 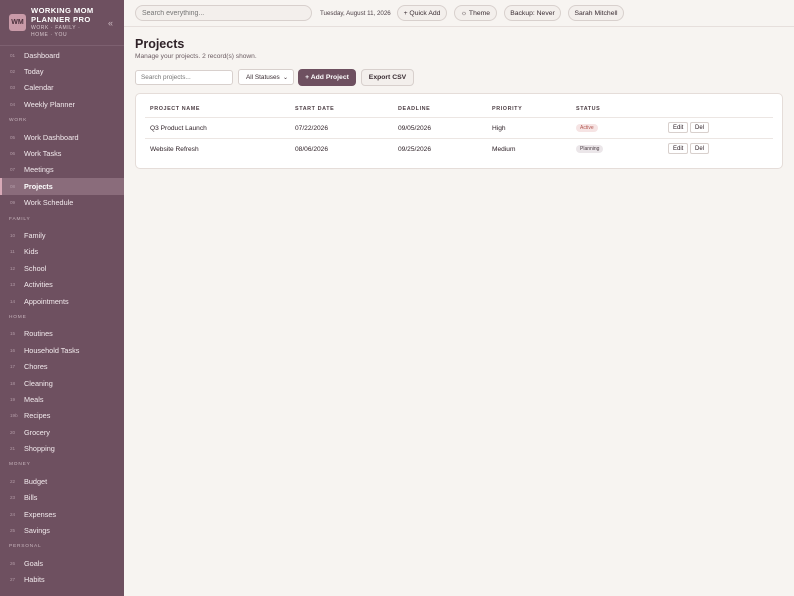 I want to click on sidebar-item-goals: 26 Goals, so click(x=62, y=563).